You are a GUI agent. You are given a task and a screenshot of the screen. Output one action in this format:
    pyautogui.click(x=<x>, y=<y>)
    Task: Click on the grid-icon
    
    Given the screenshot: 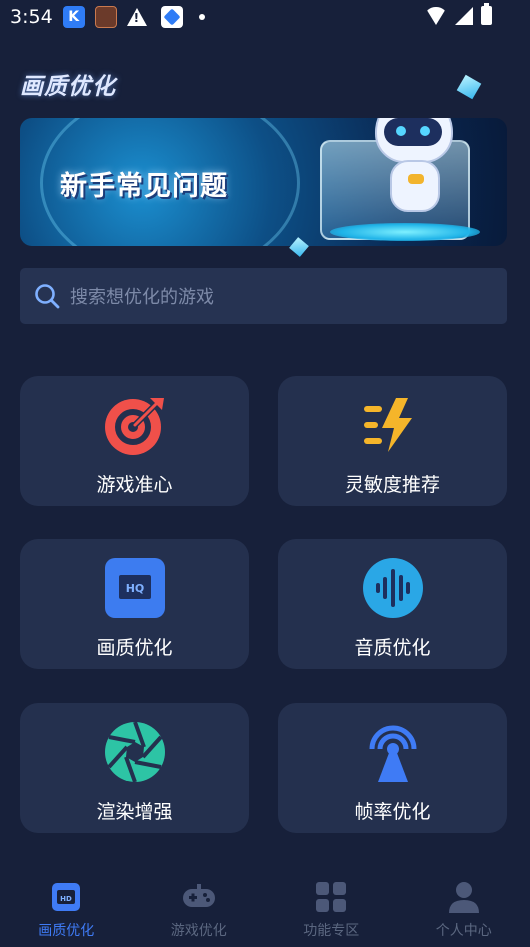 What is the action you would take?
    pyautogui.click(x=331, y=897)
    